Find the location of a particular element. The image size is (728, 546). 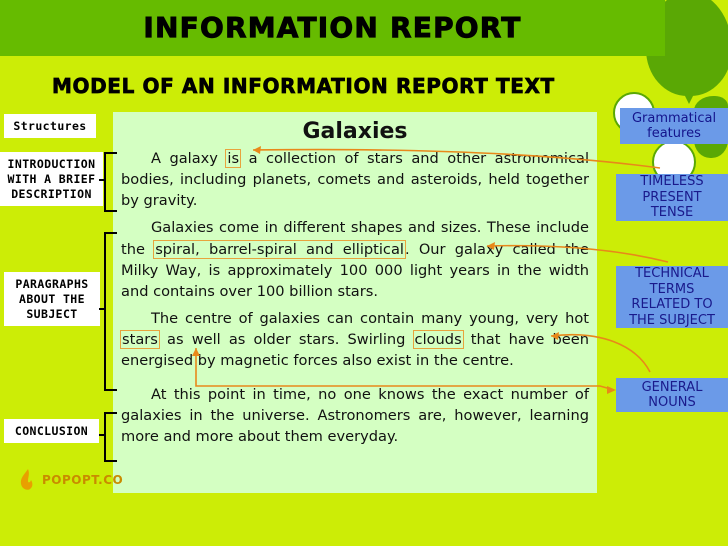

highlighted-term: stars is located at coordinates (140, 340).